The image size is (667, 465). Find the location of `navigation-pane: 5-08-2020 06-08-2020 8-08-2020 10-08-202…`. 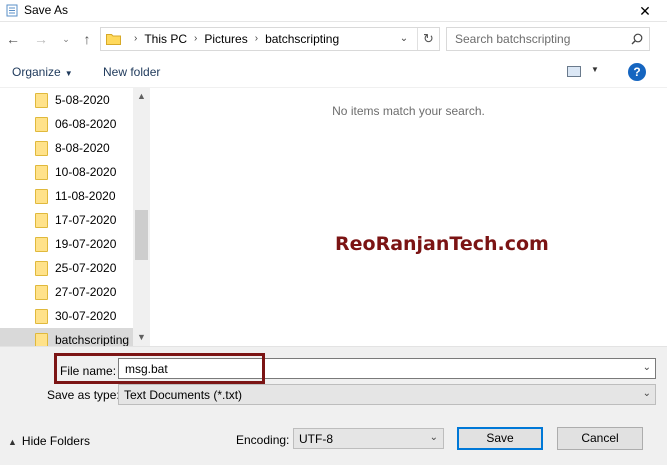

navigation-pane: 5-08-2020 06-08-2020 8-08-2020 10-08-202… is located at coordinates (75, 217).